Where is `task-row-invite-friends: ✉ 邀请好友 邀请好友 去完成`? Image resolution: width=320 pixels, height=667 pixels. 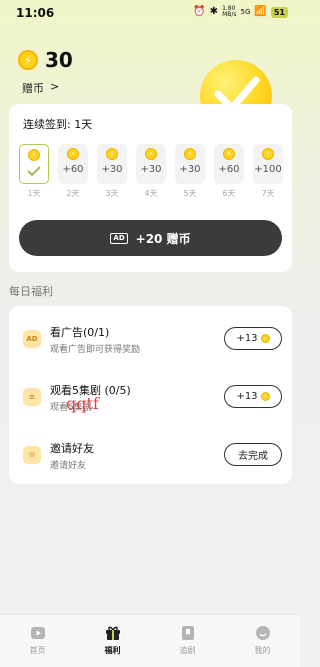
task-row-invite-friends: ✉ 邀请好友 邀请好友 去完成 is located at coordinates (150, 454).